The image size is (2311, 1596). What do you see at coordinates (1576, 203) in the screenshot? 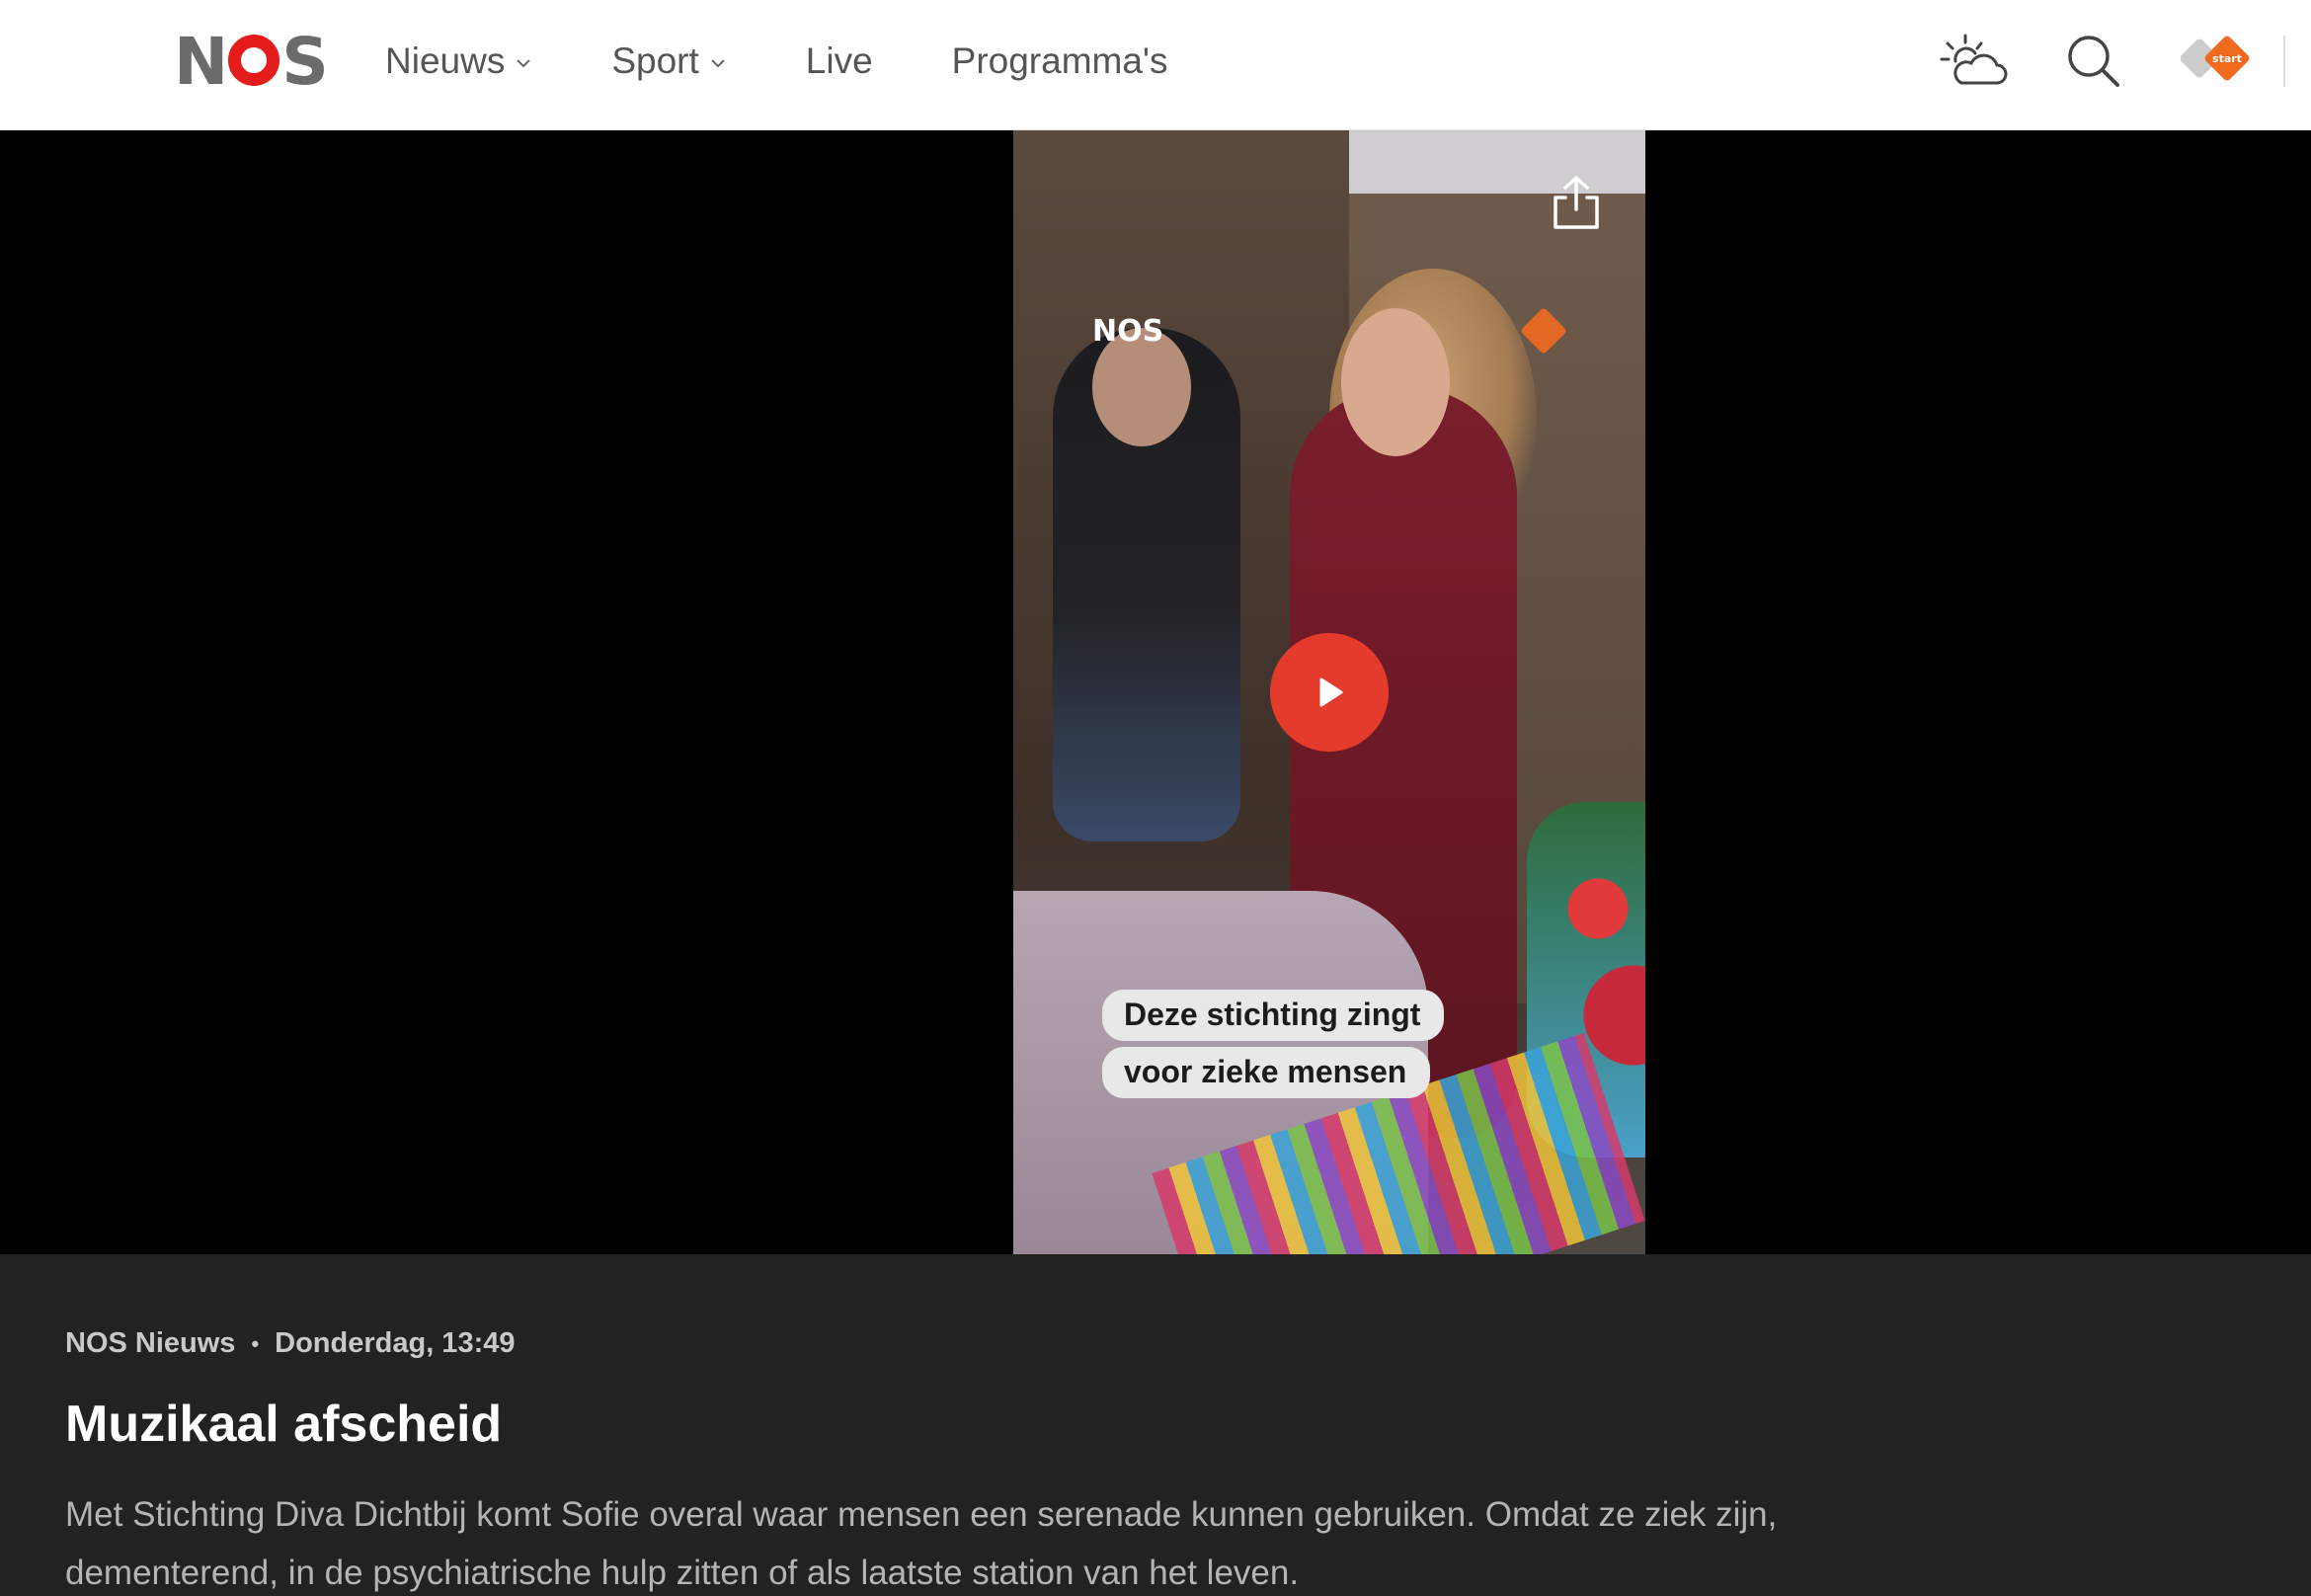
I see `share-icon` at bounding box center [1576, 203].